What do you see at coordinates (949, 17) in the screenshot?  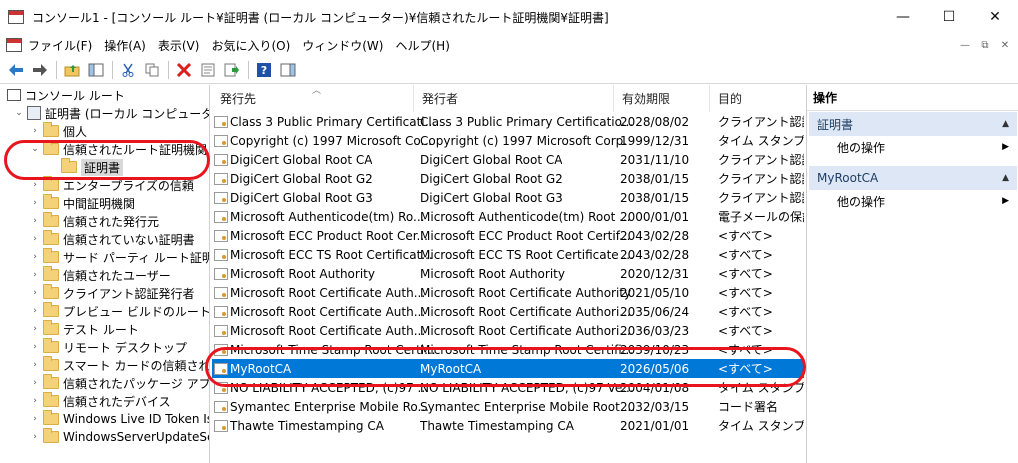 I see `maximize-button: ☐` at bounding box center [949, 17].